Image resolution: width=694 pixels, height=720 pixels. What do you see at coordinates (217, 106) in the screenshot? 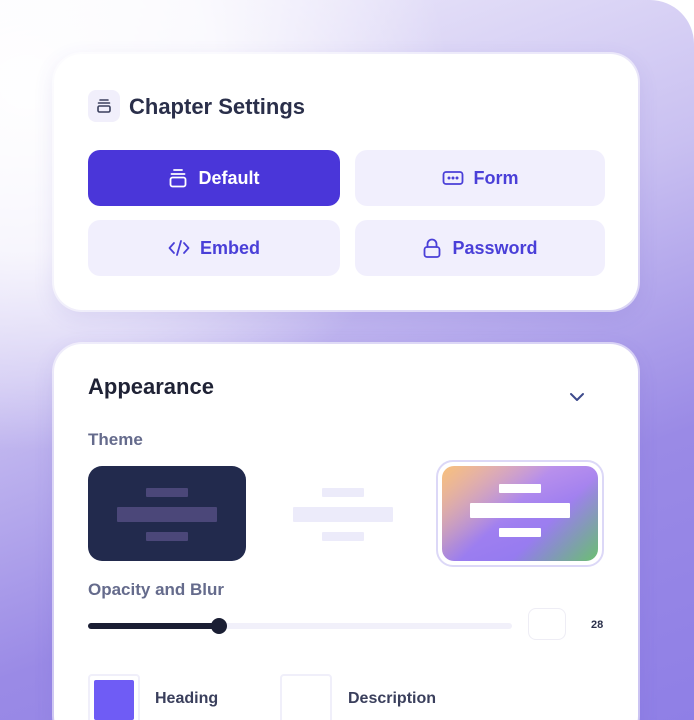
I see `page-title: Chapter Settings` at bounding box center [217, 106].